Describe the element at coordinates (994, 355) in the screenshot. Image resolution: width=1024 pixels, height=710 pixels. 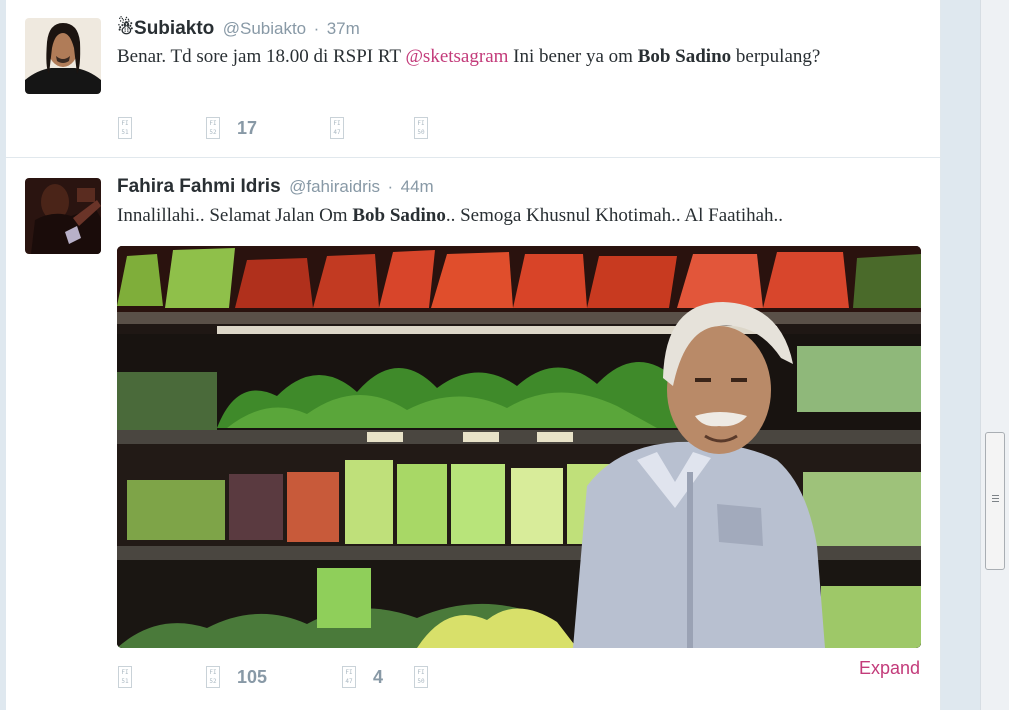
I see `vertical-scrollbar` at that location.